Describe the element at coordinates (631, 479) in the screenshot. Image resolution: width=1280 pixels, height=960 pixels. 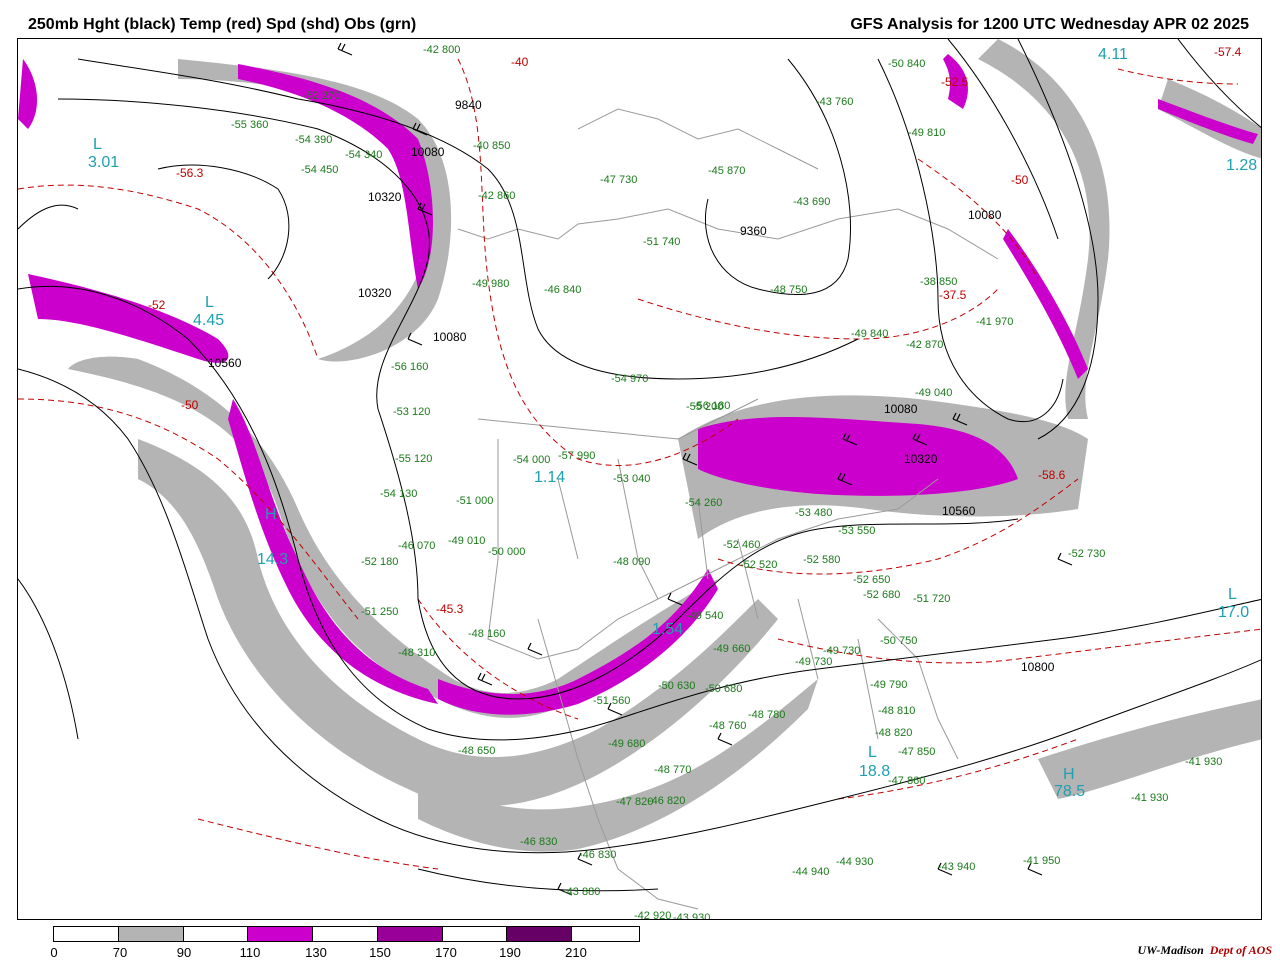
I see `station-obs: -53 040` at that location.